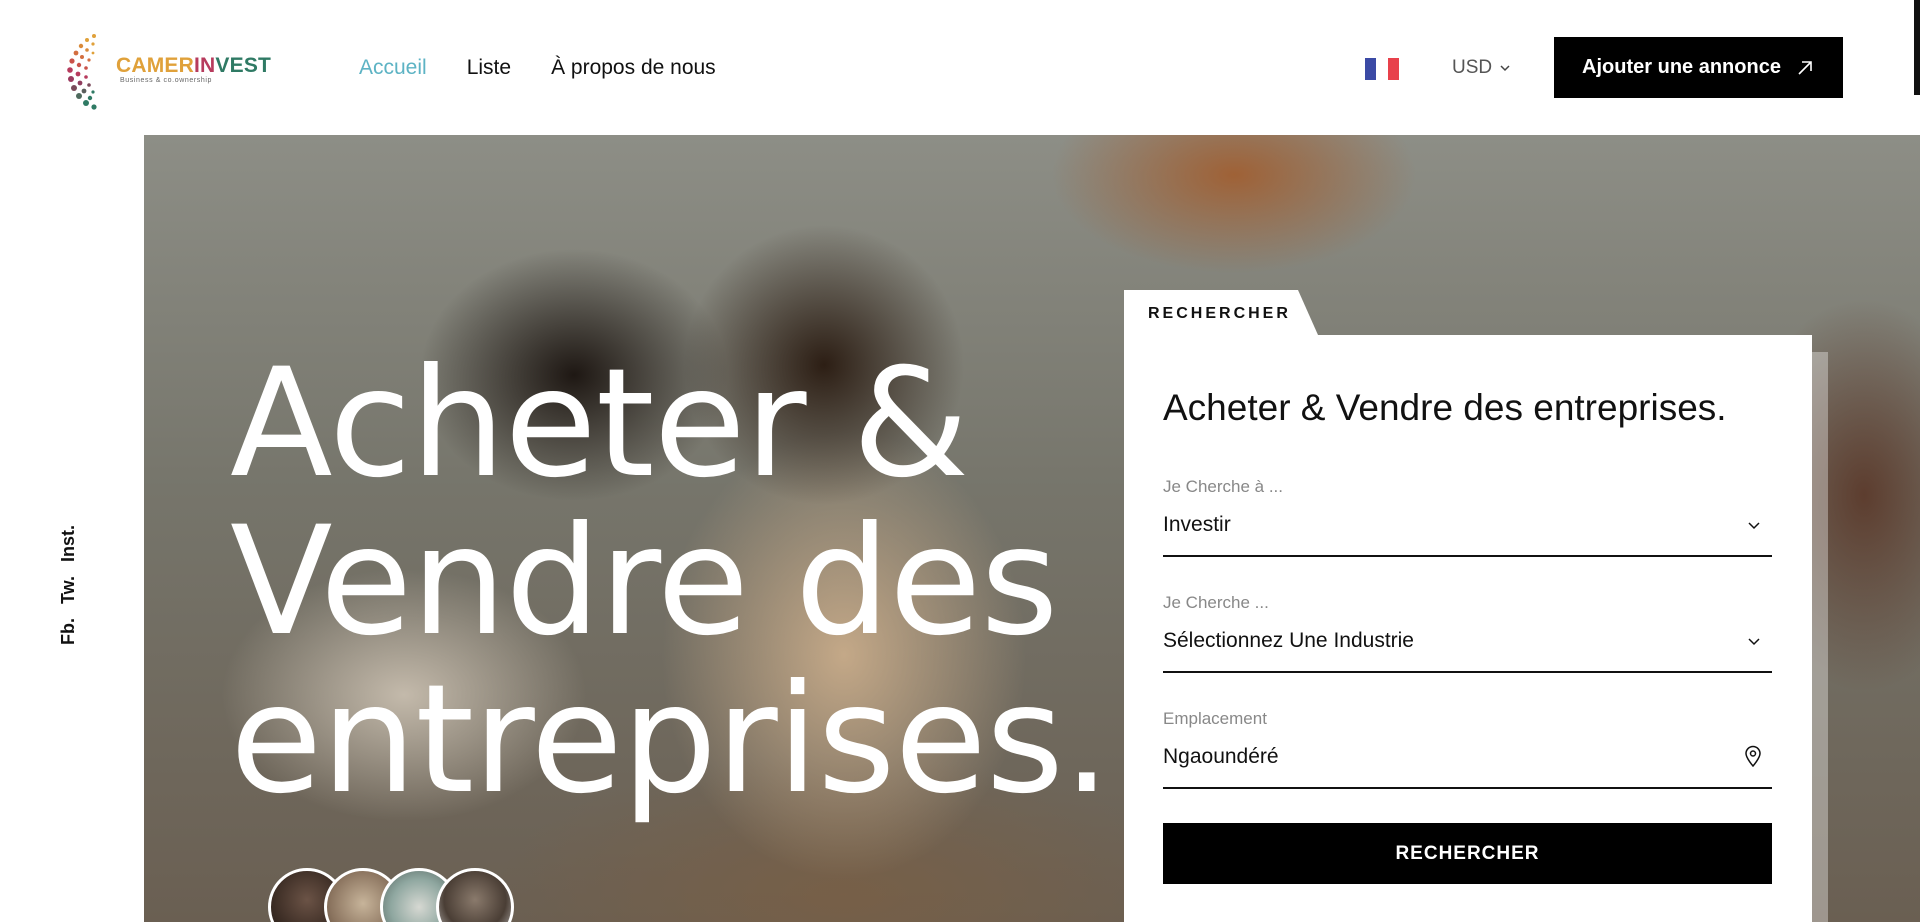 The width and height of the screenshot is (1920, 922). What do you see at coordinates (68, 631) in the screenshot?
I see `social-link-facebook: Fb.` at bounding box center [68, 631].